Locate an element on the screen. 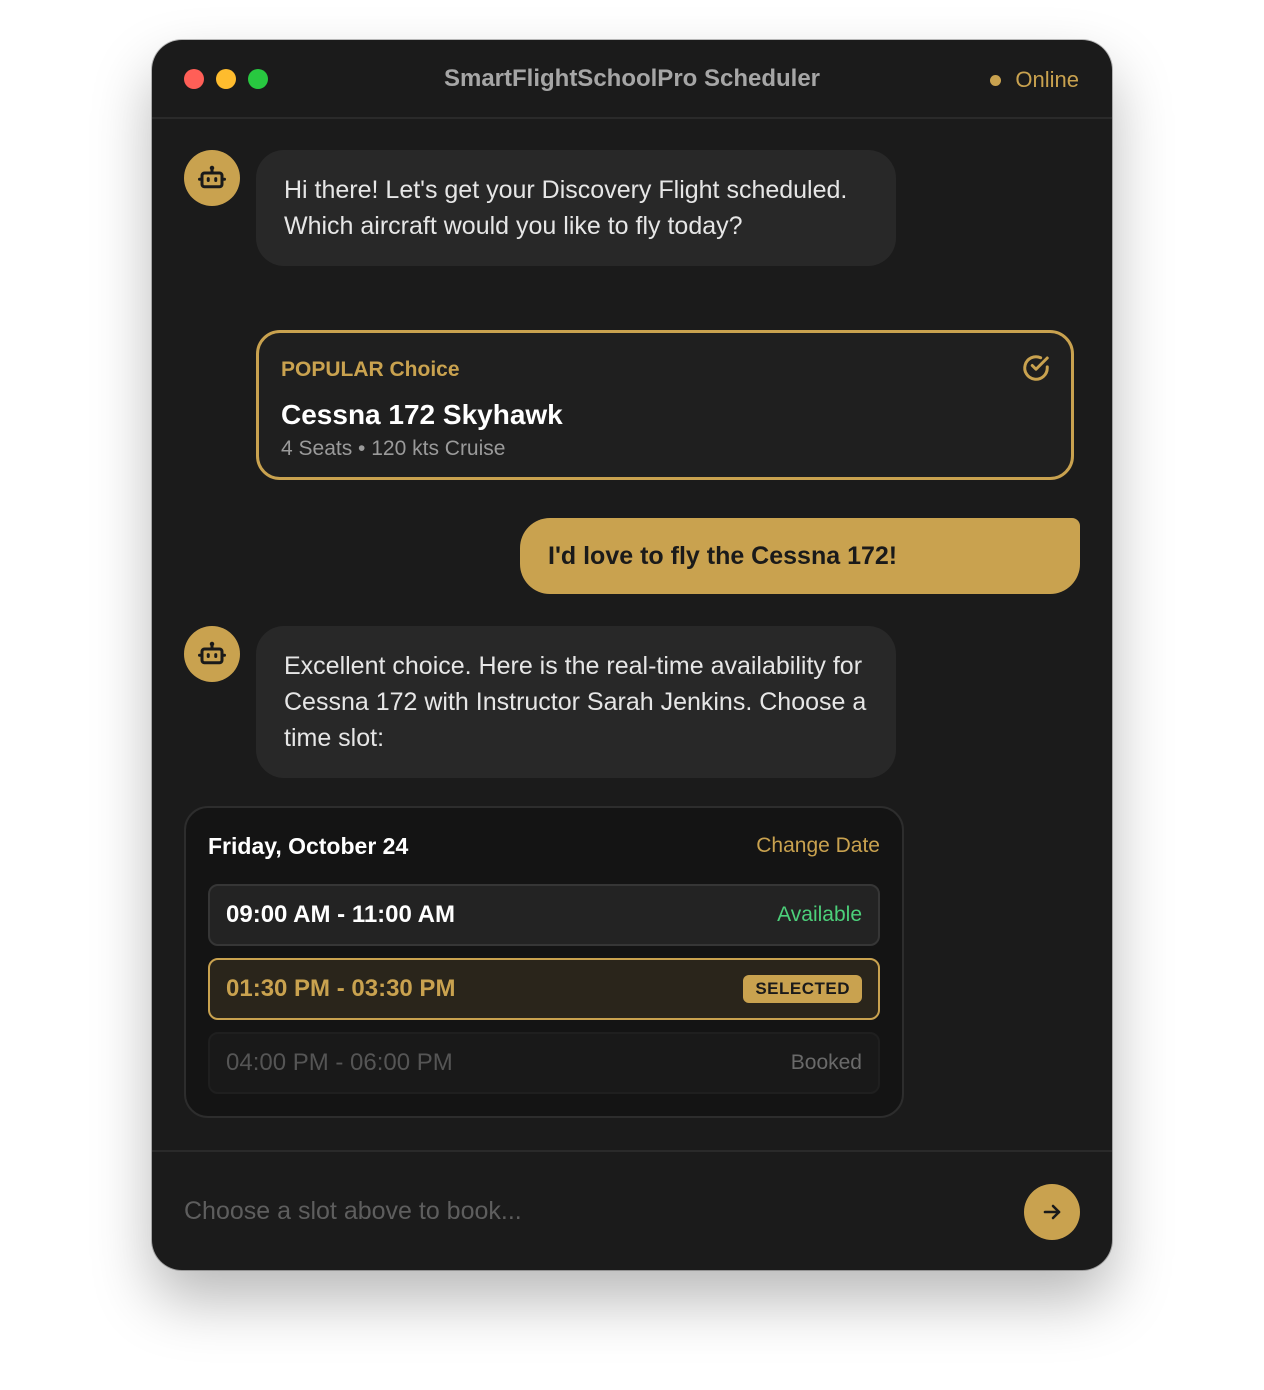 This screenshot has height=1390, width=1264. arrow-right-icon is located at coordinates (1052, 1212).